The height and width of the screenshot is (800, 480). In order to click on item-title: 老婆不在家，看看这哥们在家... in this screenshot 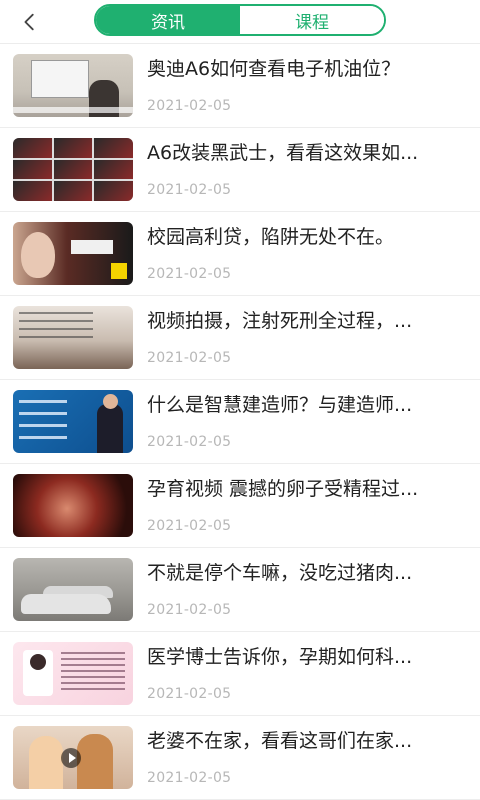, I will do `click(280, 741)`.